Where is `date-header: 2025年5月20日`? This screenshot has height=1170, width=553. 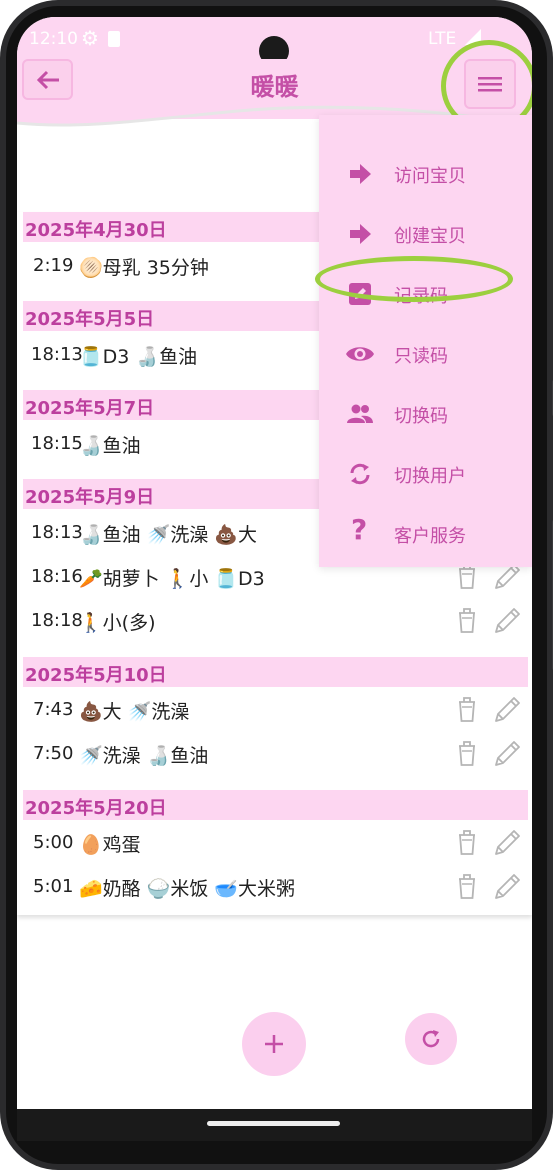
date-header: 2025年5月20日 is located at coordinates (275, 805).